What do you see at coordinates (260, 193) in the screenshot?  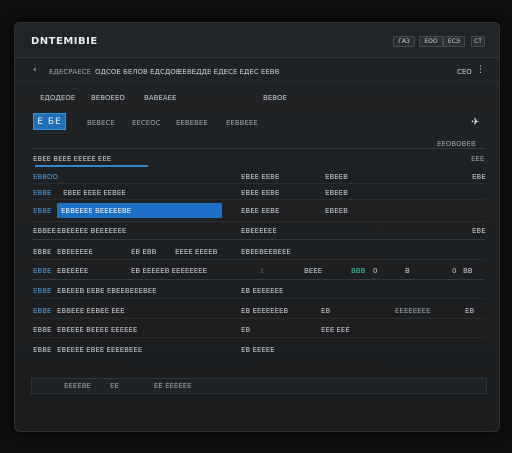 I see `row-2-col3: ЕВЕЕ ЕЕВЕ` at bounding box center [260, 193].